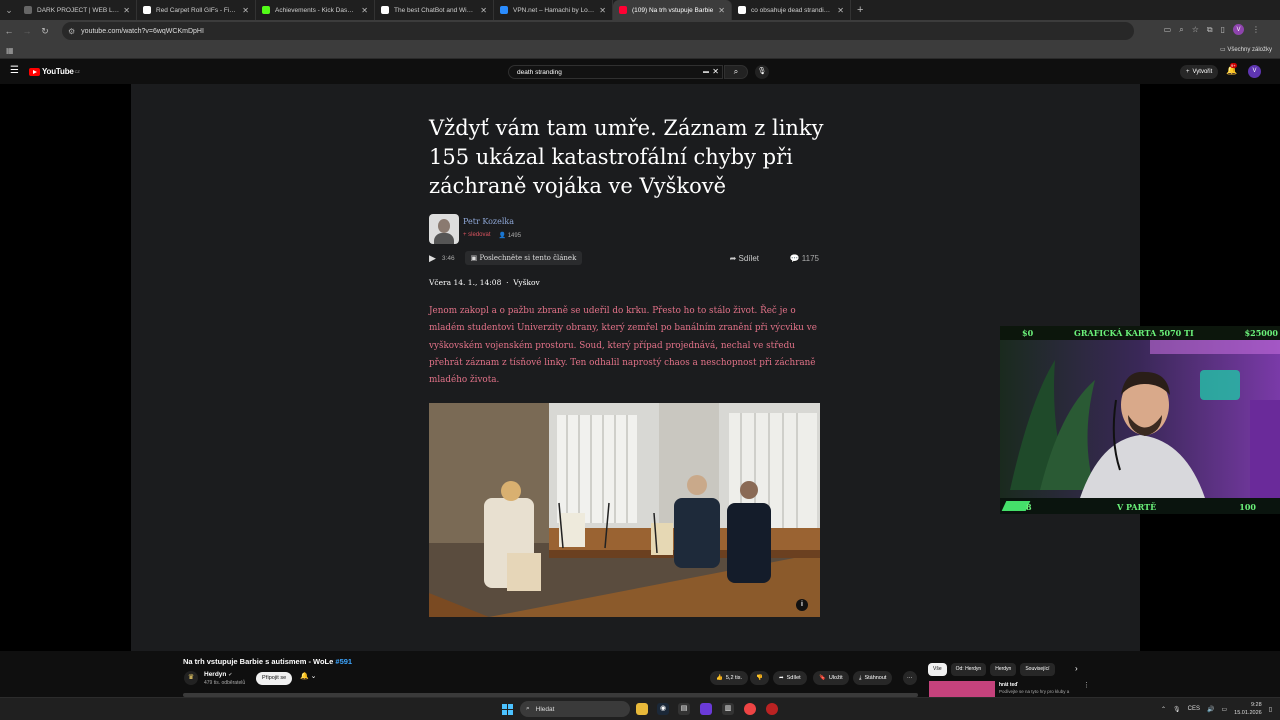  I want to click on author-avatar, so click(444, 229).